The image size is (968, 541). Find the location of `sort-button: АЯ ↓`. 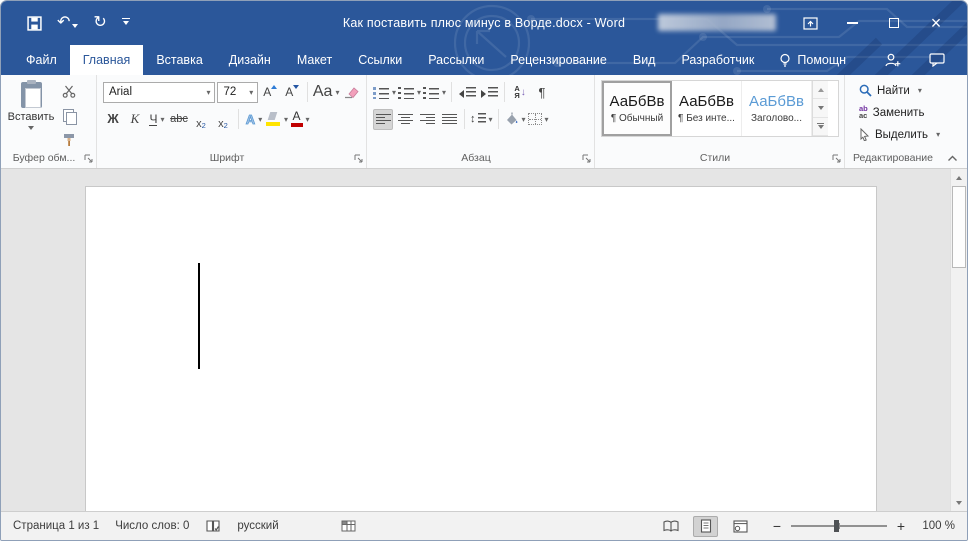

sort-button: АЯ ↓ is located at coordinates (520, 92).